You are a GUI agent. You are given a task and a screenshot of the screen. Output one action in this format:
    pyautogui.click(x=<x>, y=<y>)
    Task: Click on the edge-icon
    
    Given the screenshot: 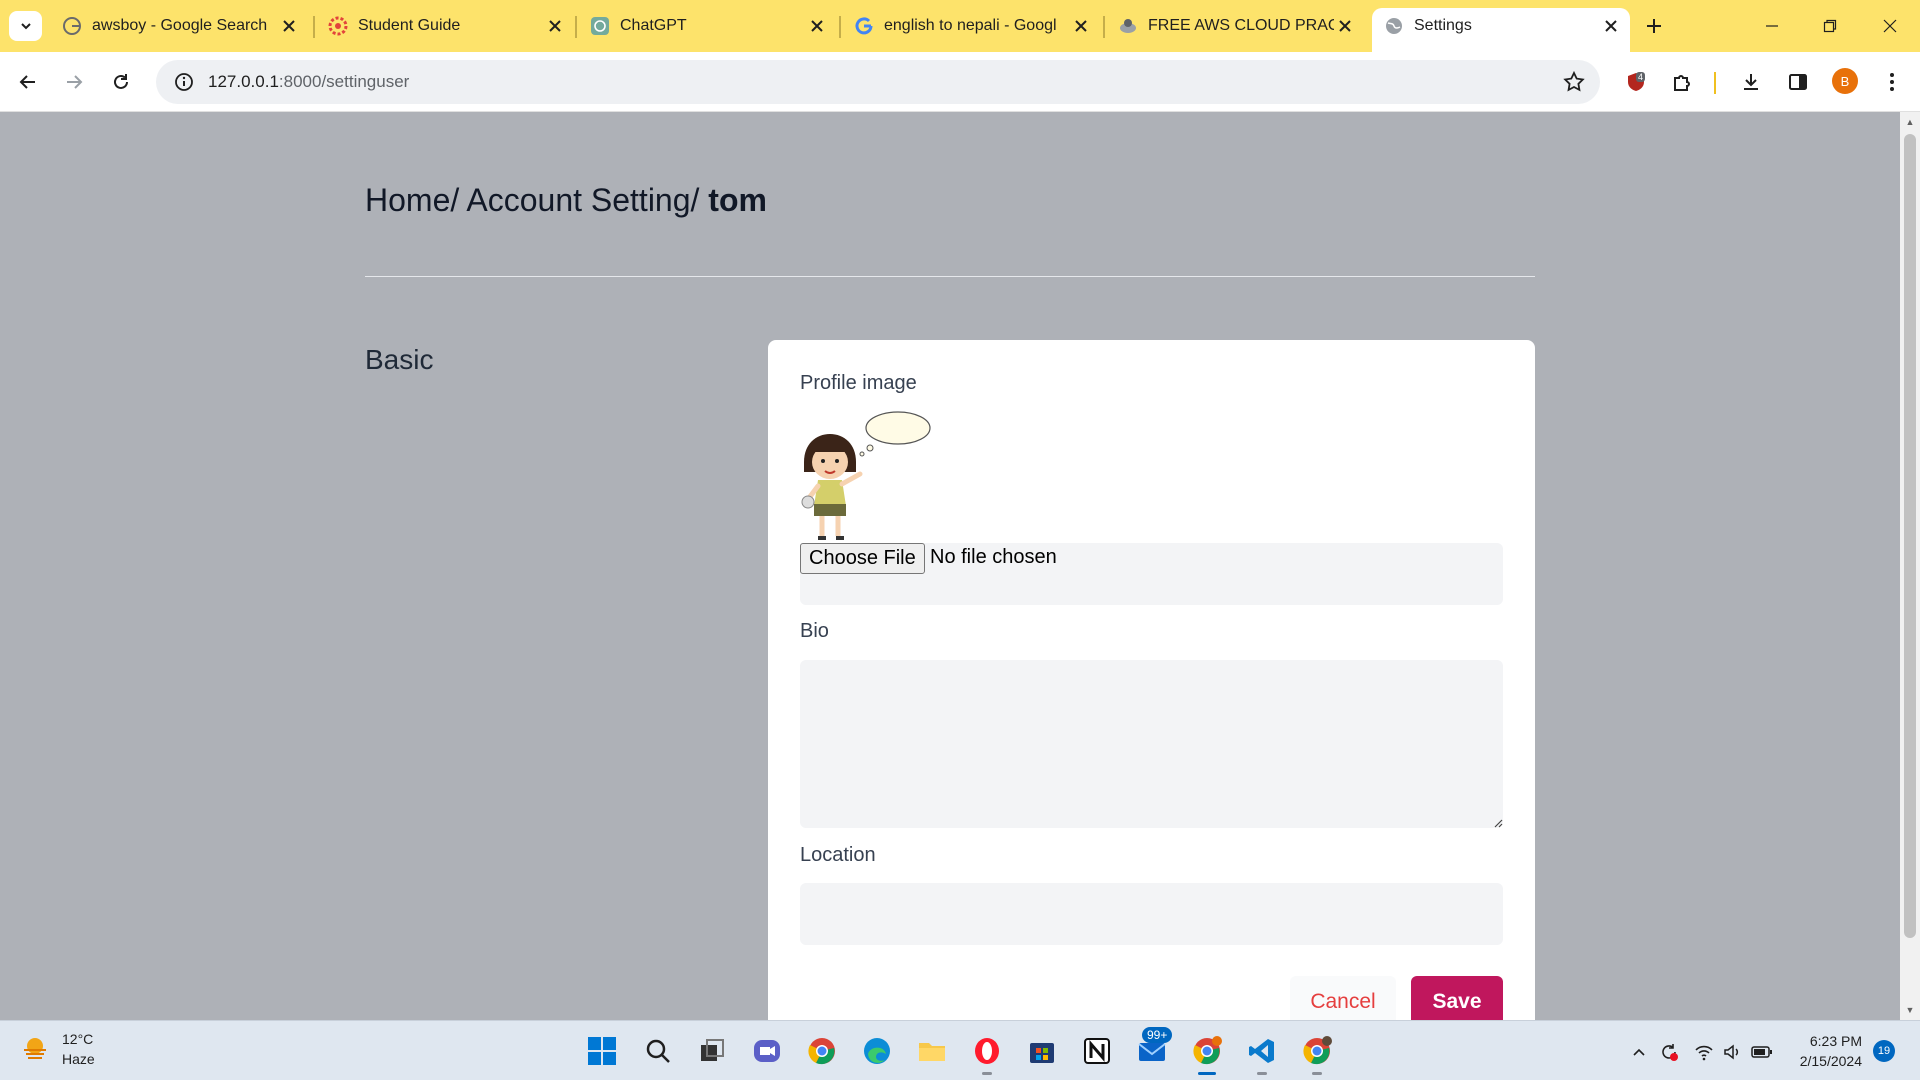 What is the action you would take?
    pyautogui.click(x=877, y=1051)
    